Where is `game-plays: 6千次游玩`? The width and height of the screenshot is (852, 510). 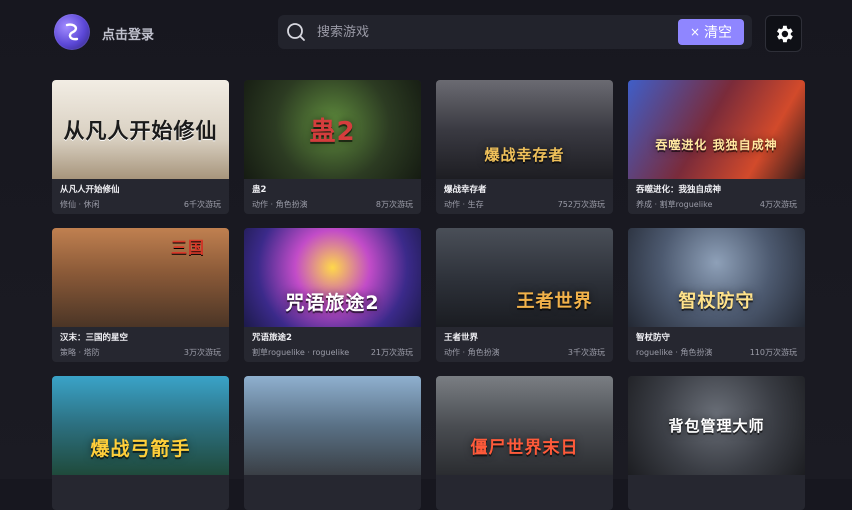
game-plays: 6千次游玩 is located at coordinates (202, 204).